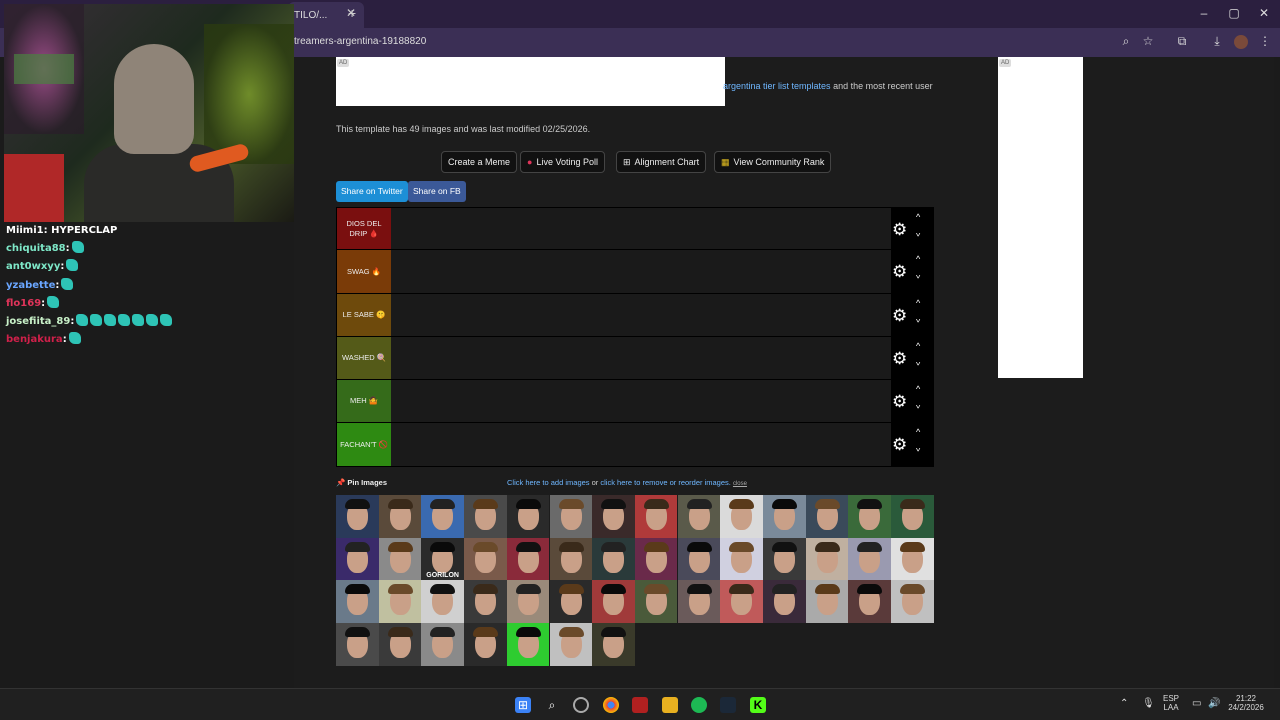  Describe the element at coordinates (1196, 703) in the screenshot. I see `network-icon: ▭` at that location.